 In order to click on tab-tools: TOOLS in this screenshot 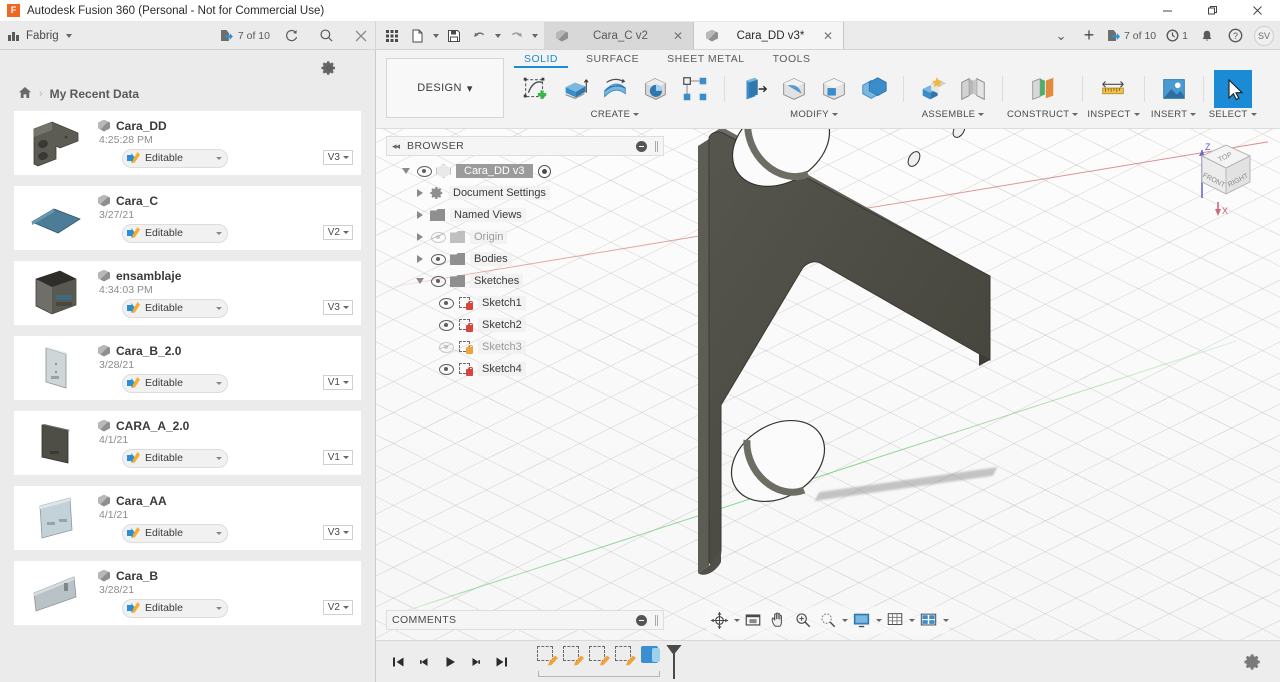, I will do `click(792, 58)`.